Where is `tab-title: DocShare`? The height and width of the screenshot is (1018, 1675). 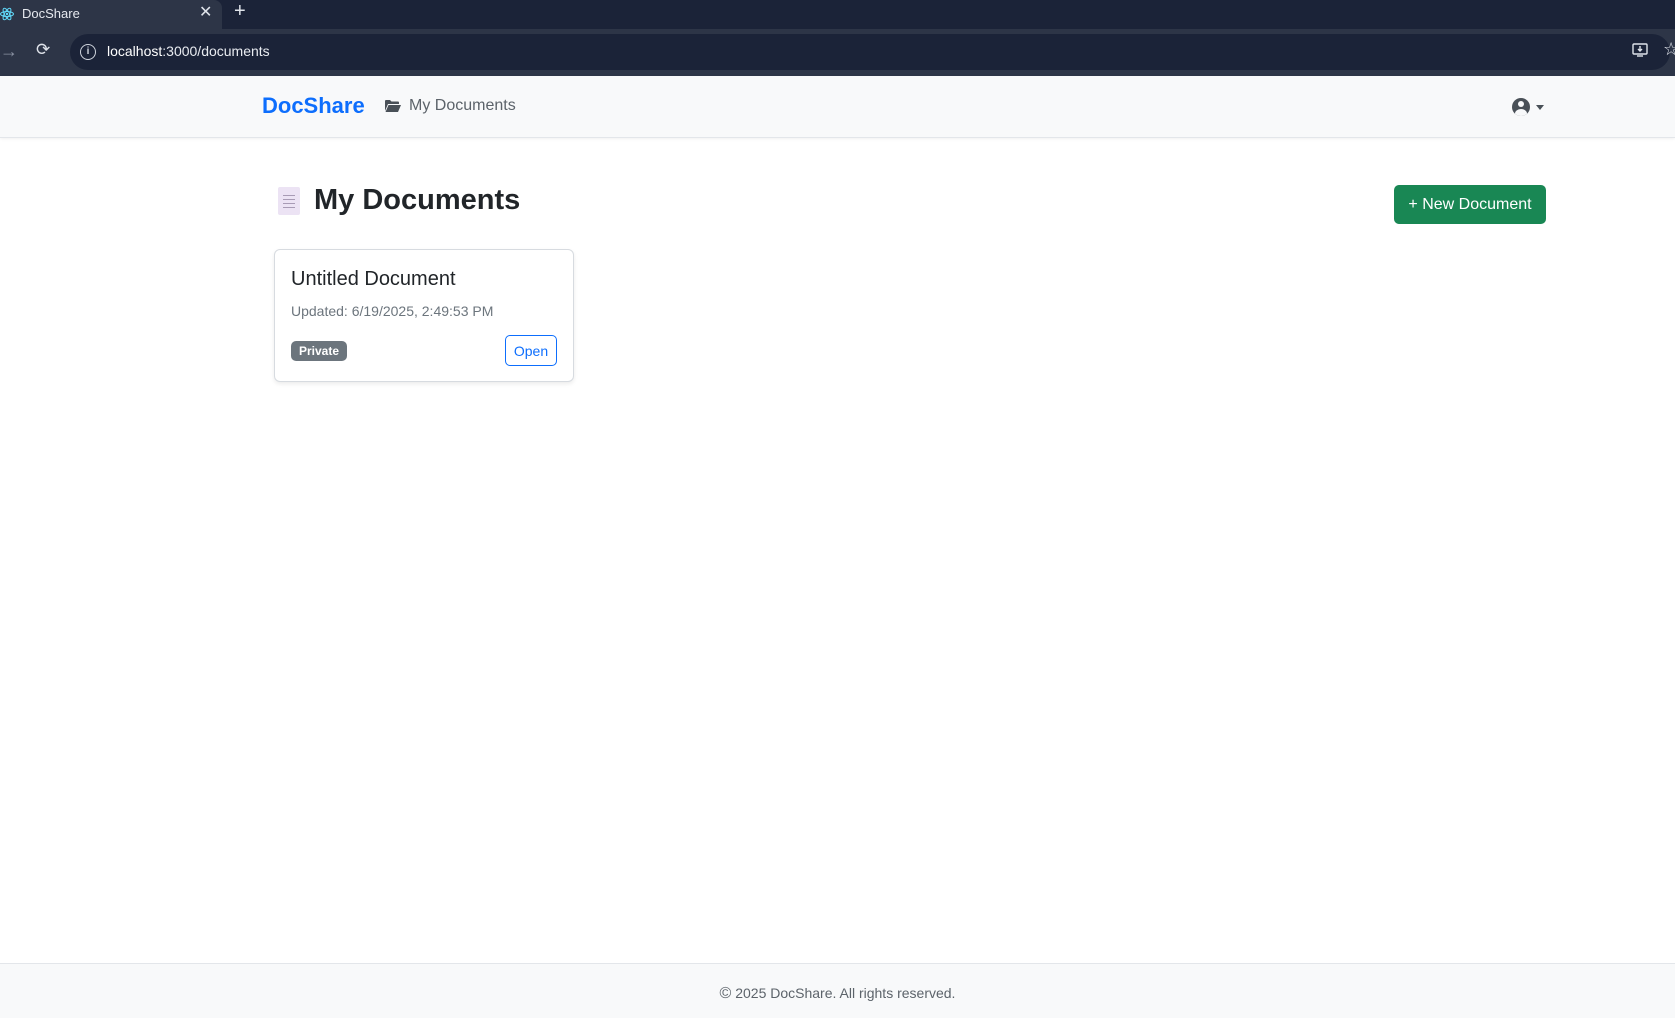 tab-title: DocShare is located at coordinates (51, 13).